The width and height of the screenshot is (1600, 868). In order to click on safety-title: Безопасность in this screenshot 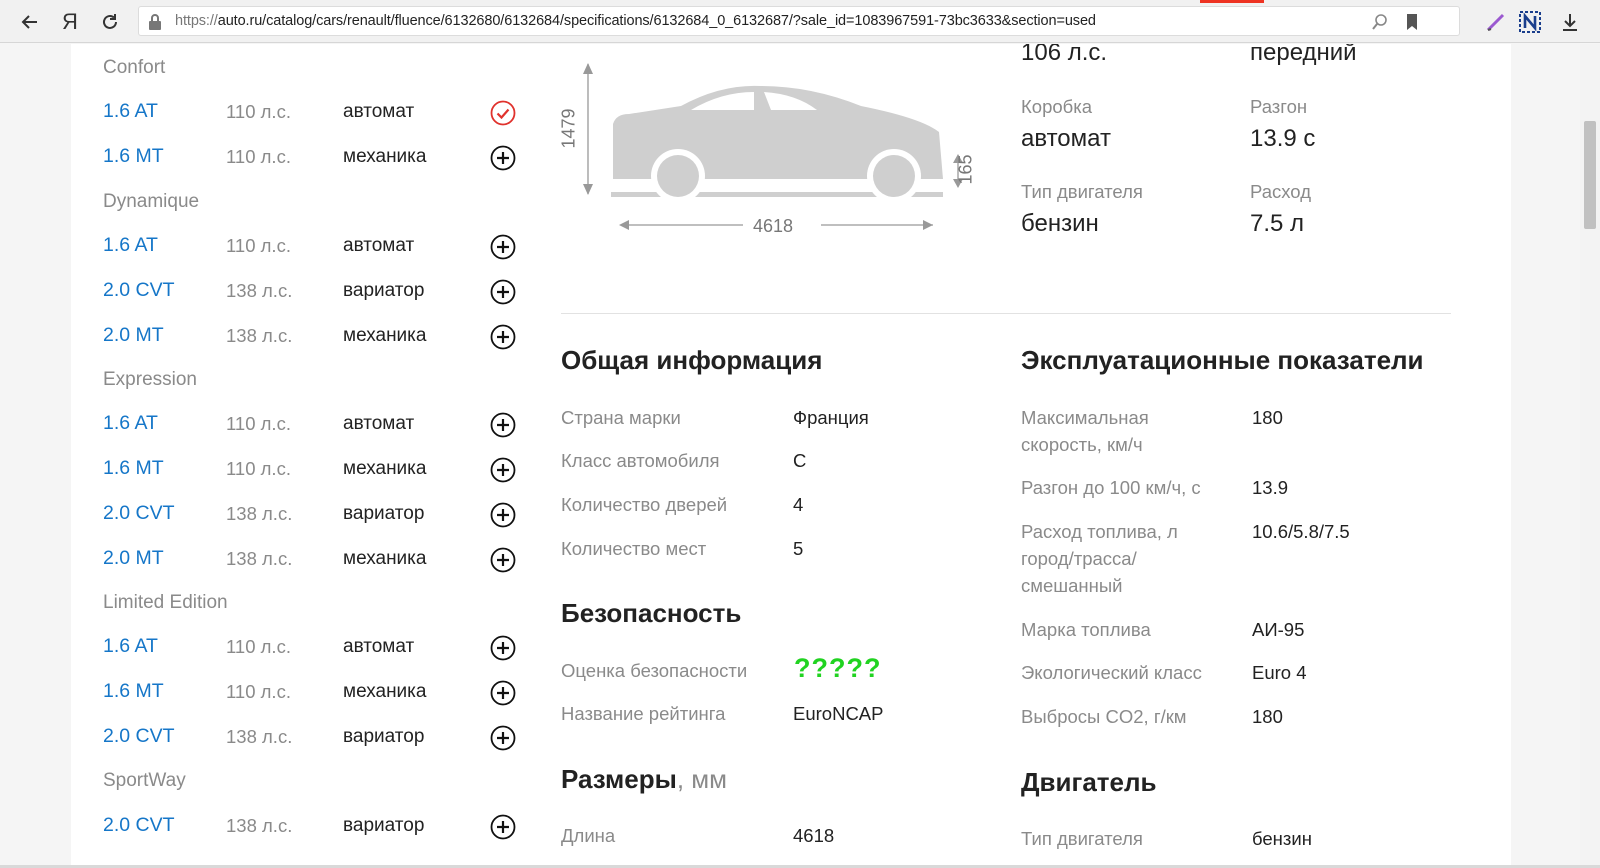, I will do `click(651, 613)`.